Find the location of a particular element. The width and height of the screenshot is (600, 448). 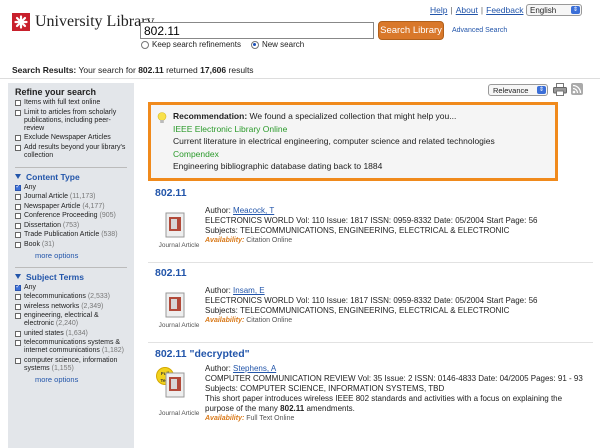

advanced-search-link: Advanced Search is located at coordinates (479, 30).